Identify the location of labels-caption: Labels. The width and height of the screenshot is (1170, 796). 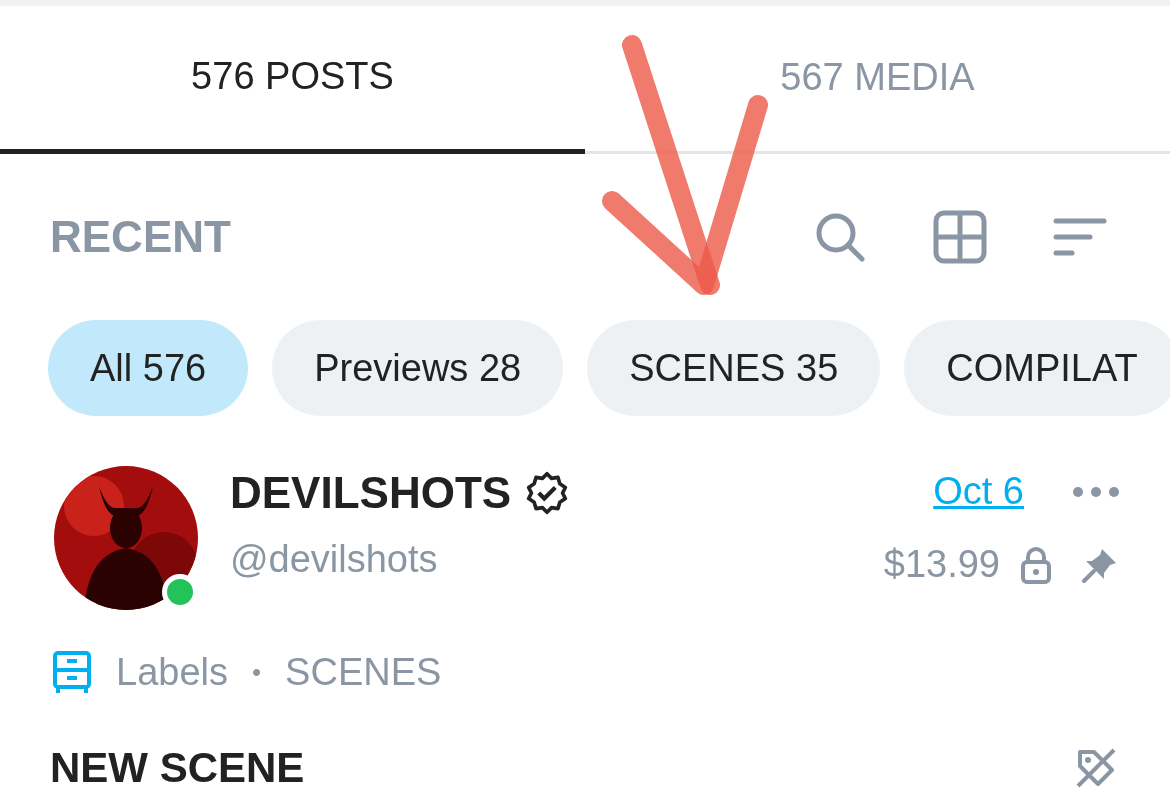
(172, 672).